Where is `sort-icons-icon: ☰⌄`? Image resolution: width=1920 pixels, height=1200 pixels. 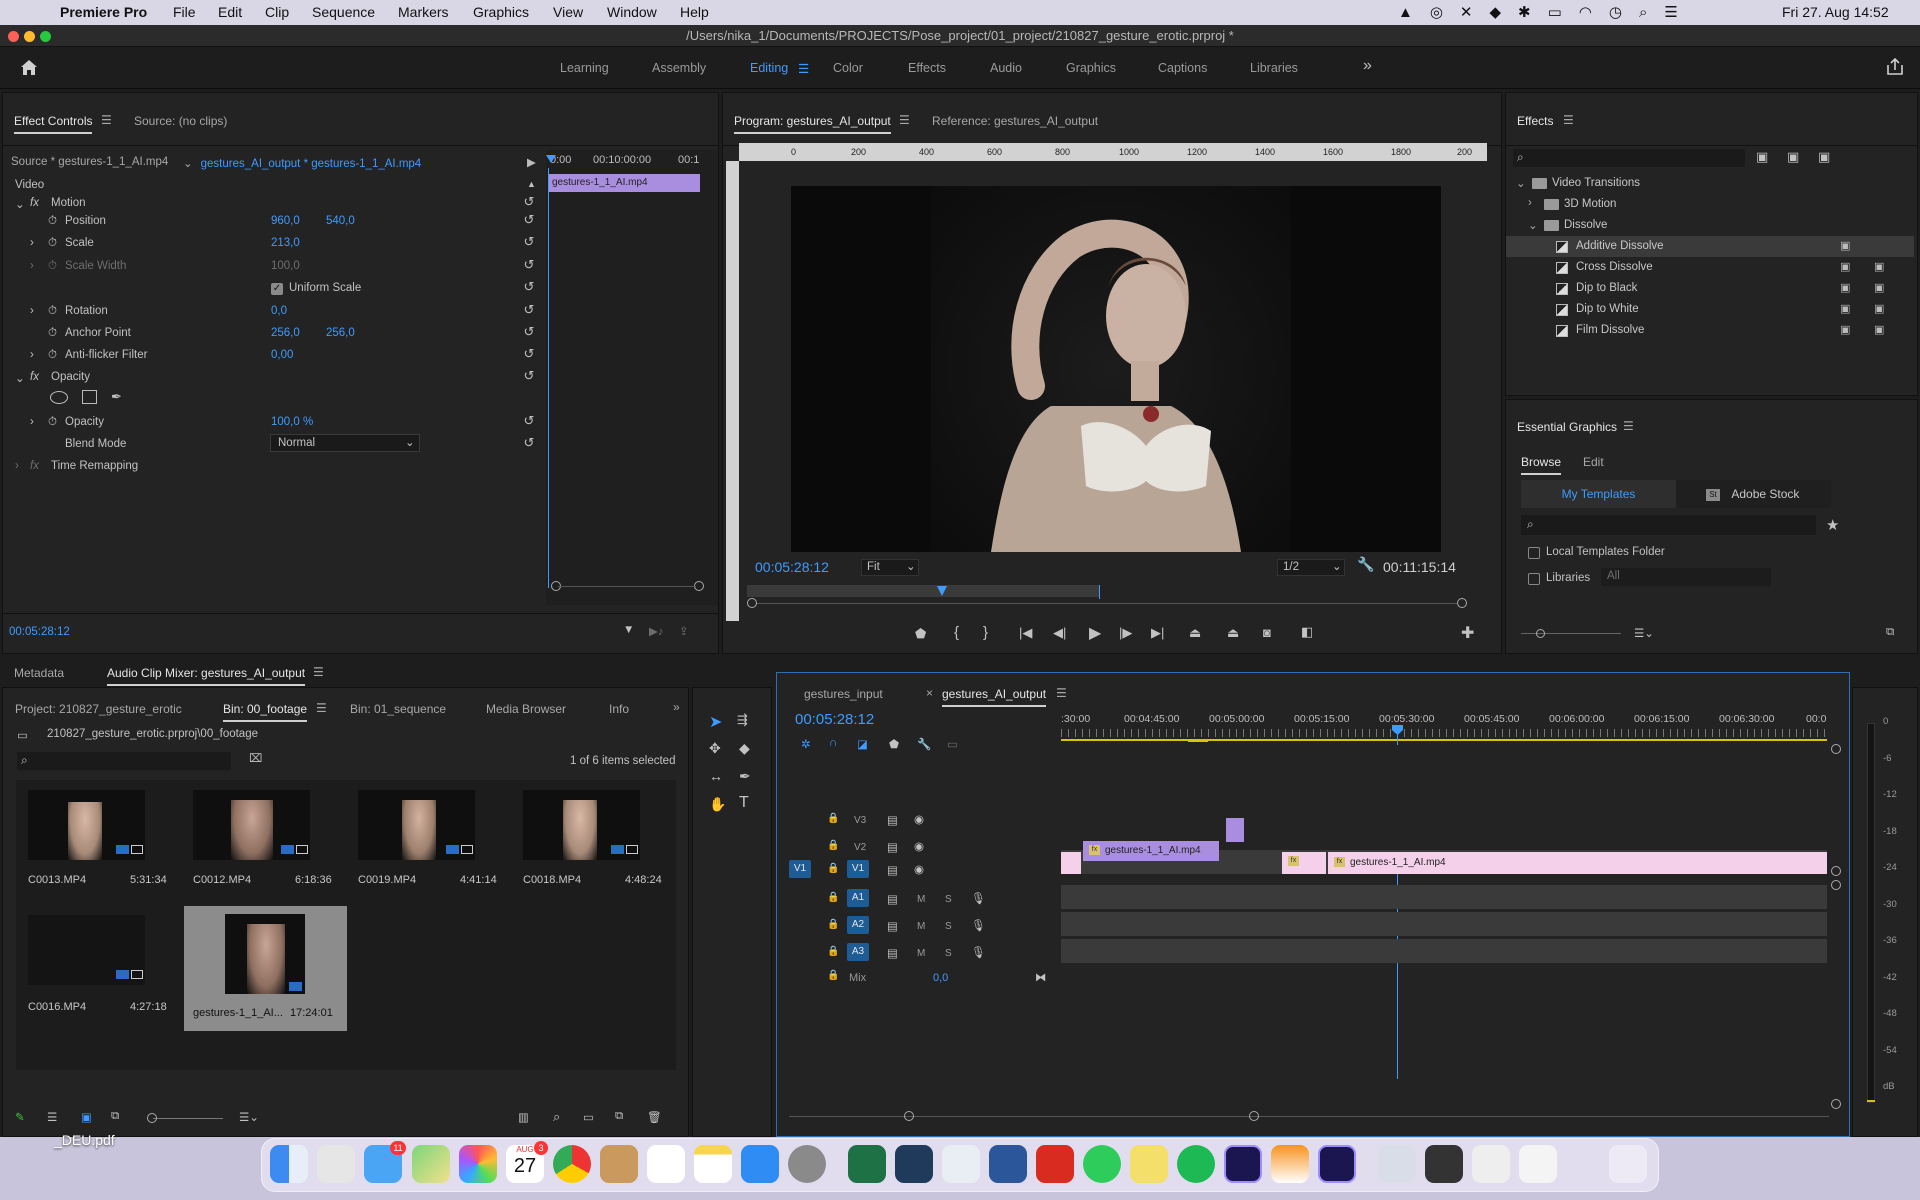
sort-icons-icon: ☰⌄ is located at coordinates (249, 1117).